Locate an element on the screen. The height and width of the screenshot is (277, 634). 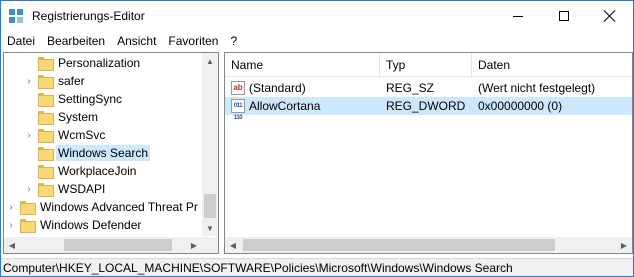
value-name: (Standard) is located at coordinates (277, 88).